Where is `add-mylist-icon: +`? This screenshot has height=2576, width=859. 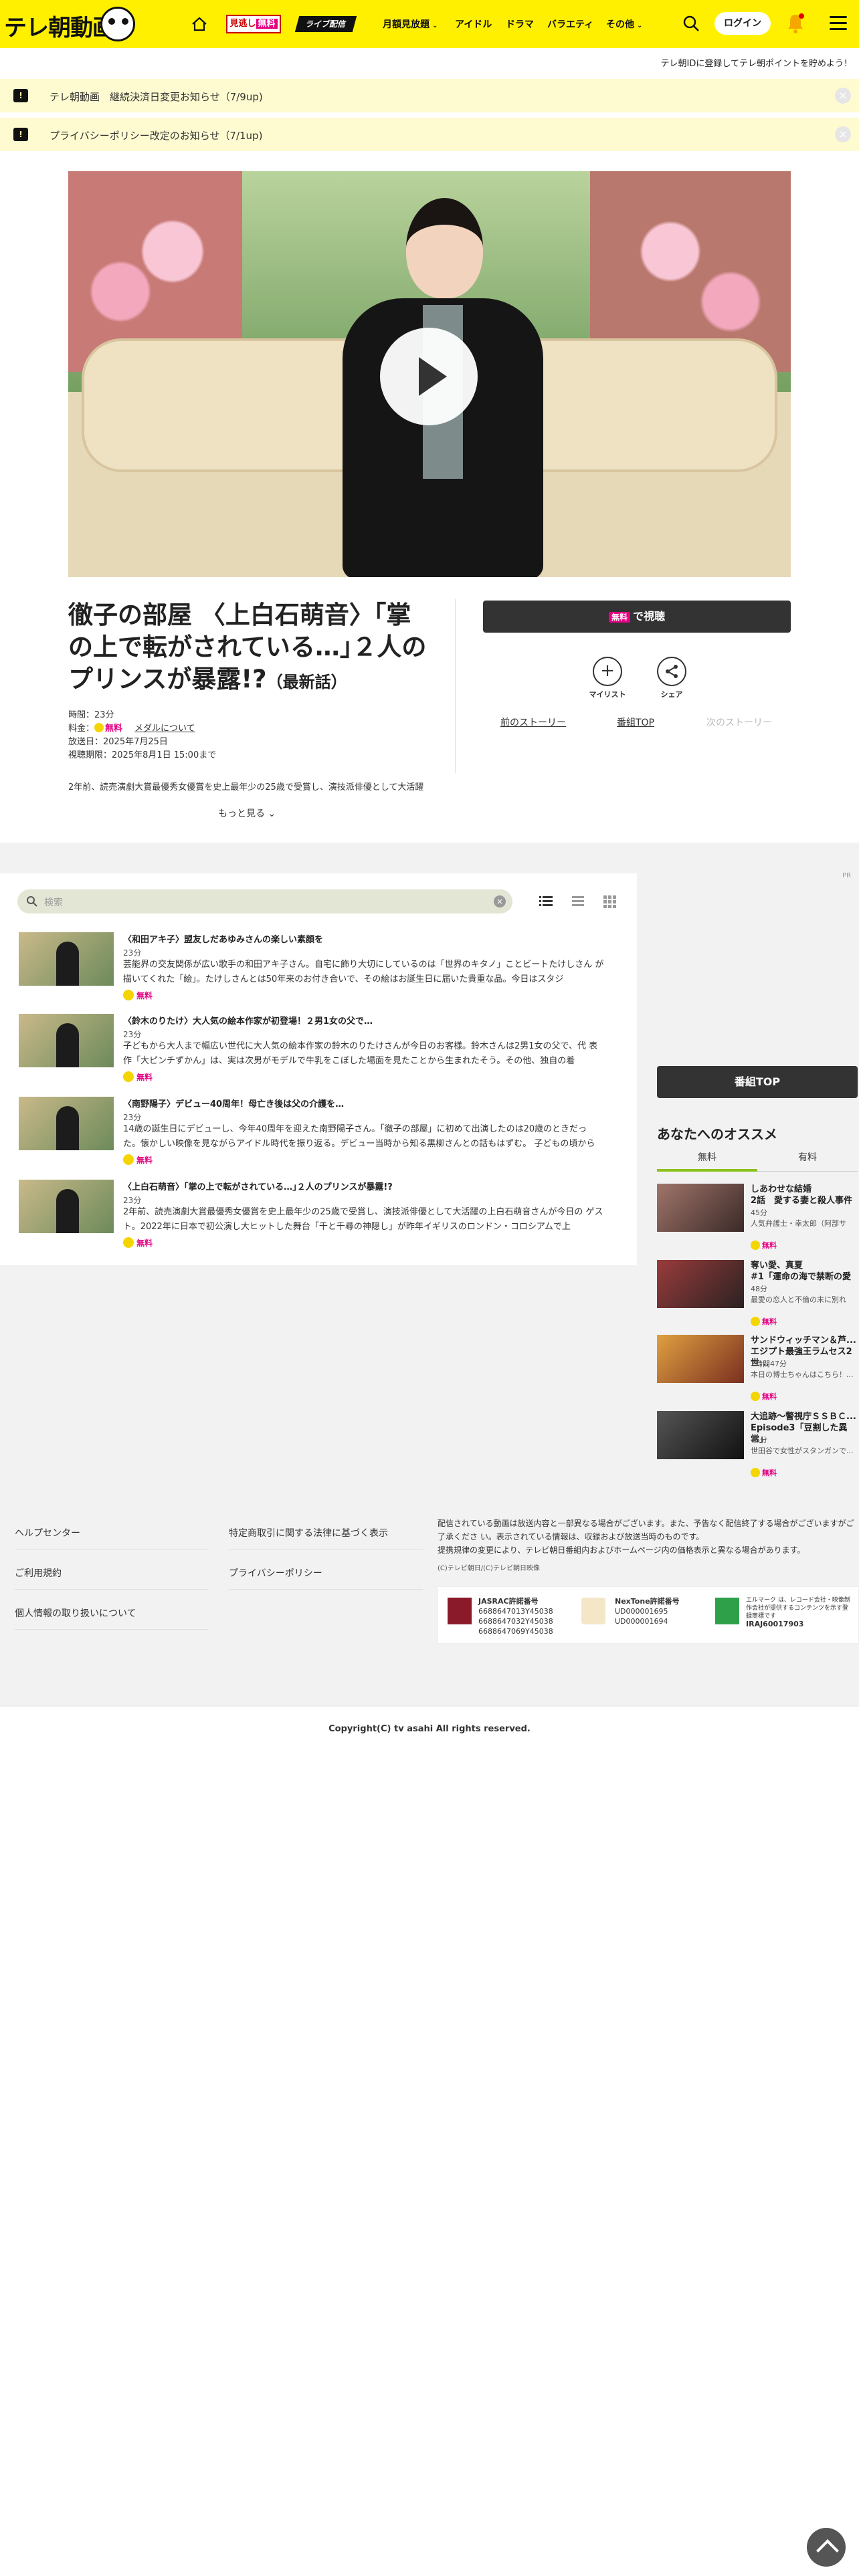 add-mylist-icon: + is located at coordinates (607, 671).